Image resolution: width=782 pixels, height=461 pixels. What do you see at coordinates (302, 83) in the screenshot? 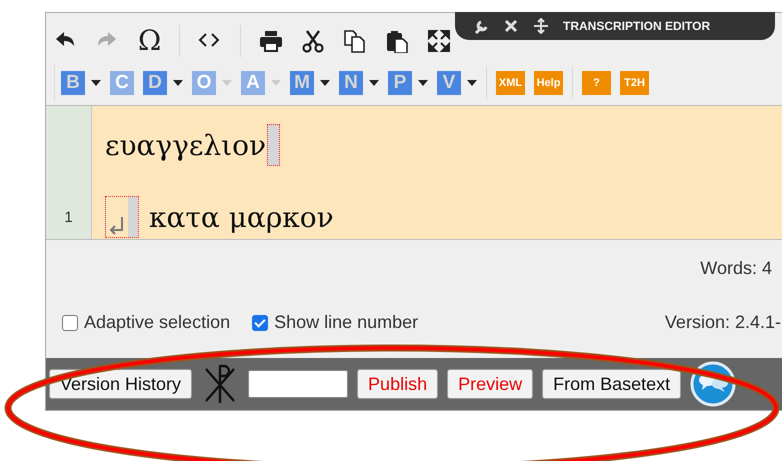
I see `markup-button: M` at bounding box center [302, 83].